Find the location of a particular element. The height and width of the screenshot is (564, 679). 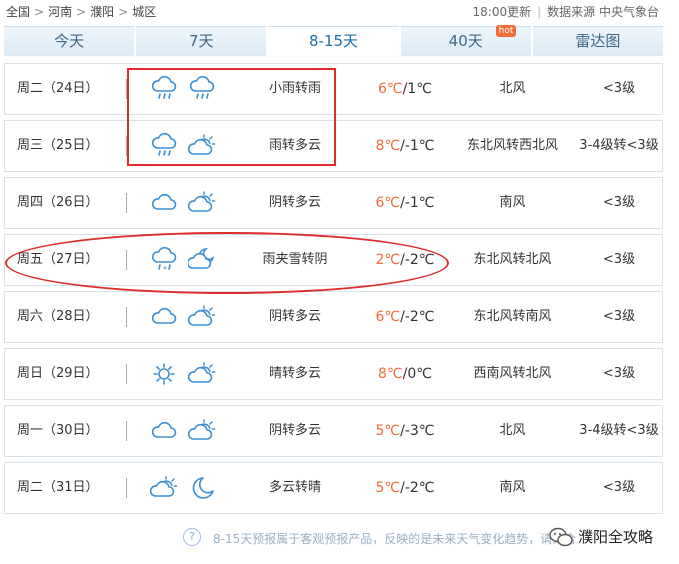

breadcrumb-city: 濮阳 is located at coordinates (102, 12).